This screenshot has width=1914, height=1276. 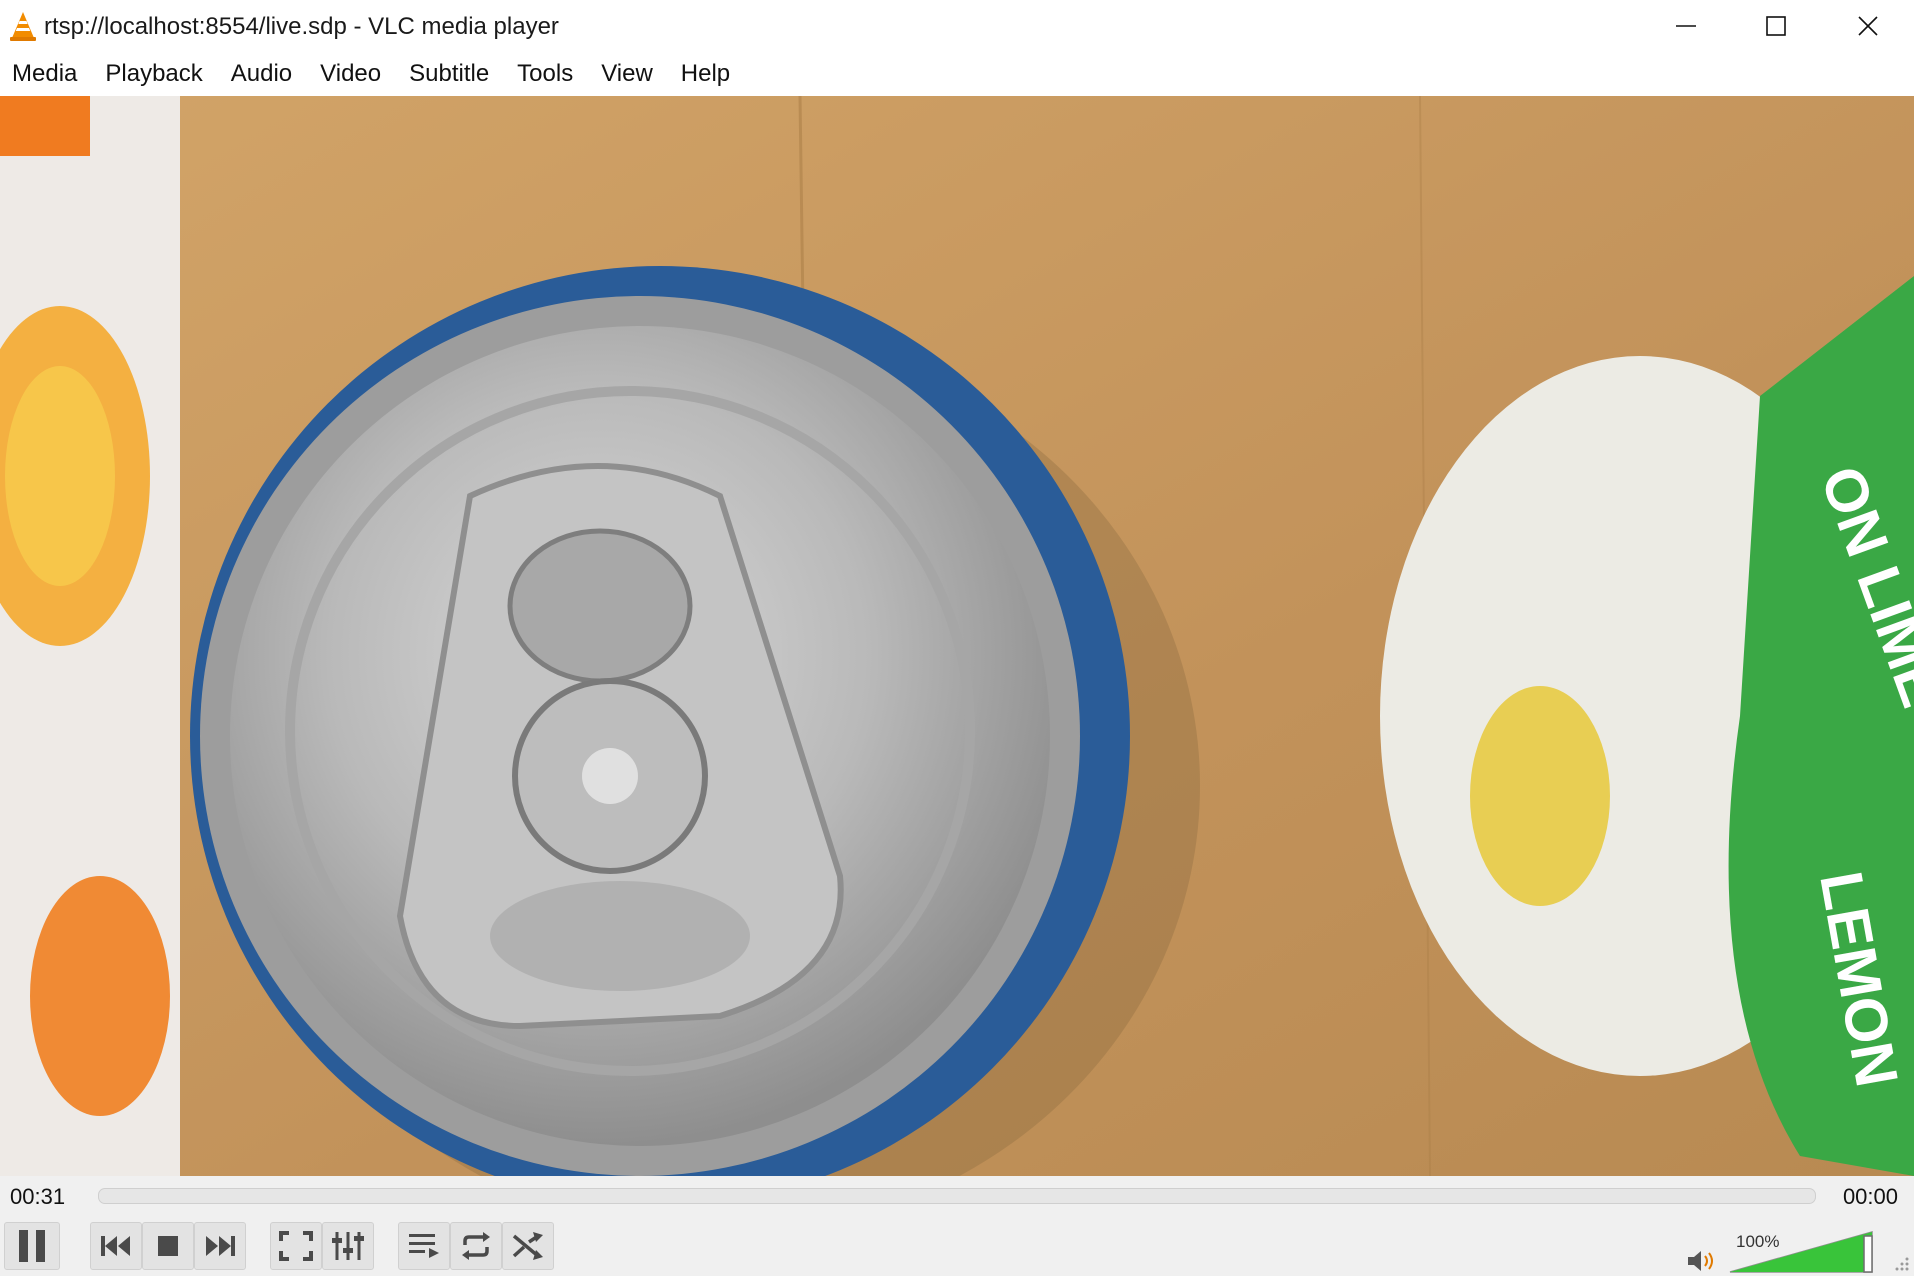 I want to click on seek-row: 00:31 00:00, so click(x=957, y=1196).